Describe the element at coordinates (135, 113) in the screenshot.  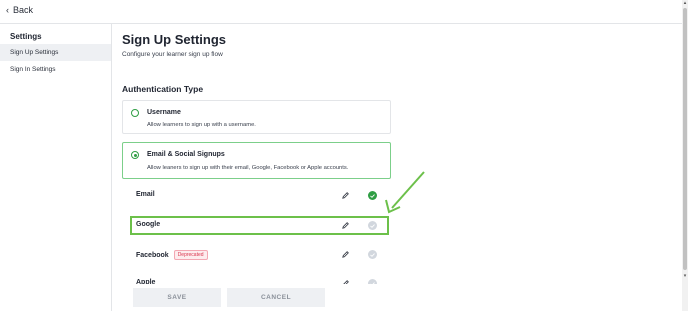
I see `radio-username` at that location.